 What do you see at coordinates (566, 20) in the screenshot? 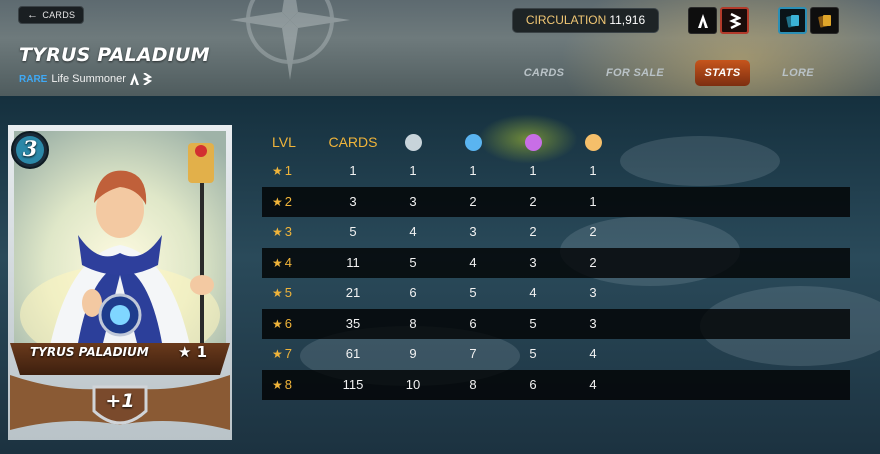
I see `circulation-label: CIRCULATION` at bounding box center [566, 20].